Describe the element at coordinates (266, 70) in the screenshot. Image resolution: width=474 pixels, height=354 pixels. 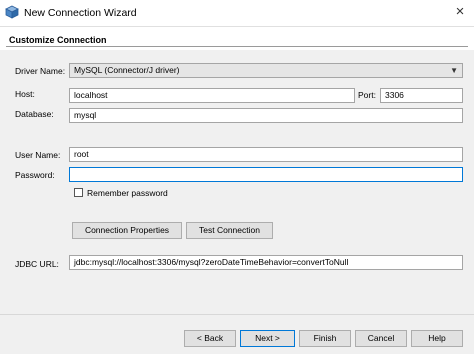
I see `driver-name-select: MySQL (Connector/J driver) ▼` at that location.